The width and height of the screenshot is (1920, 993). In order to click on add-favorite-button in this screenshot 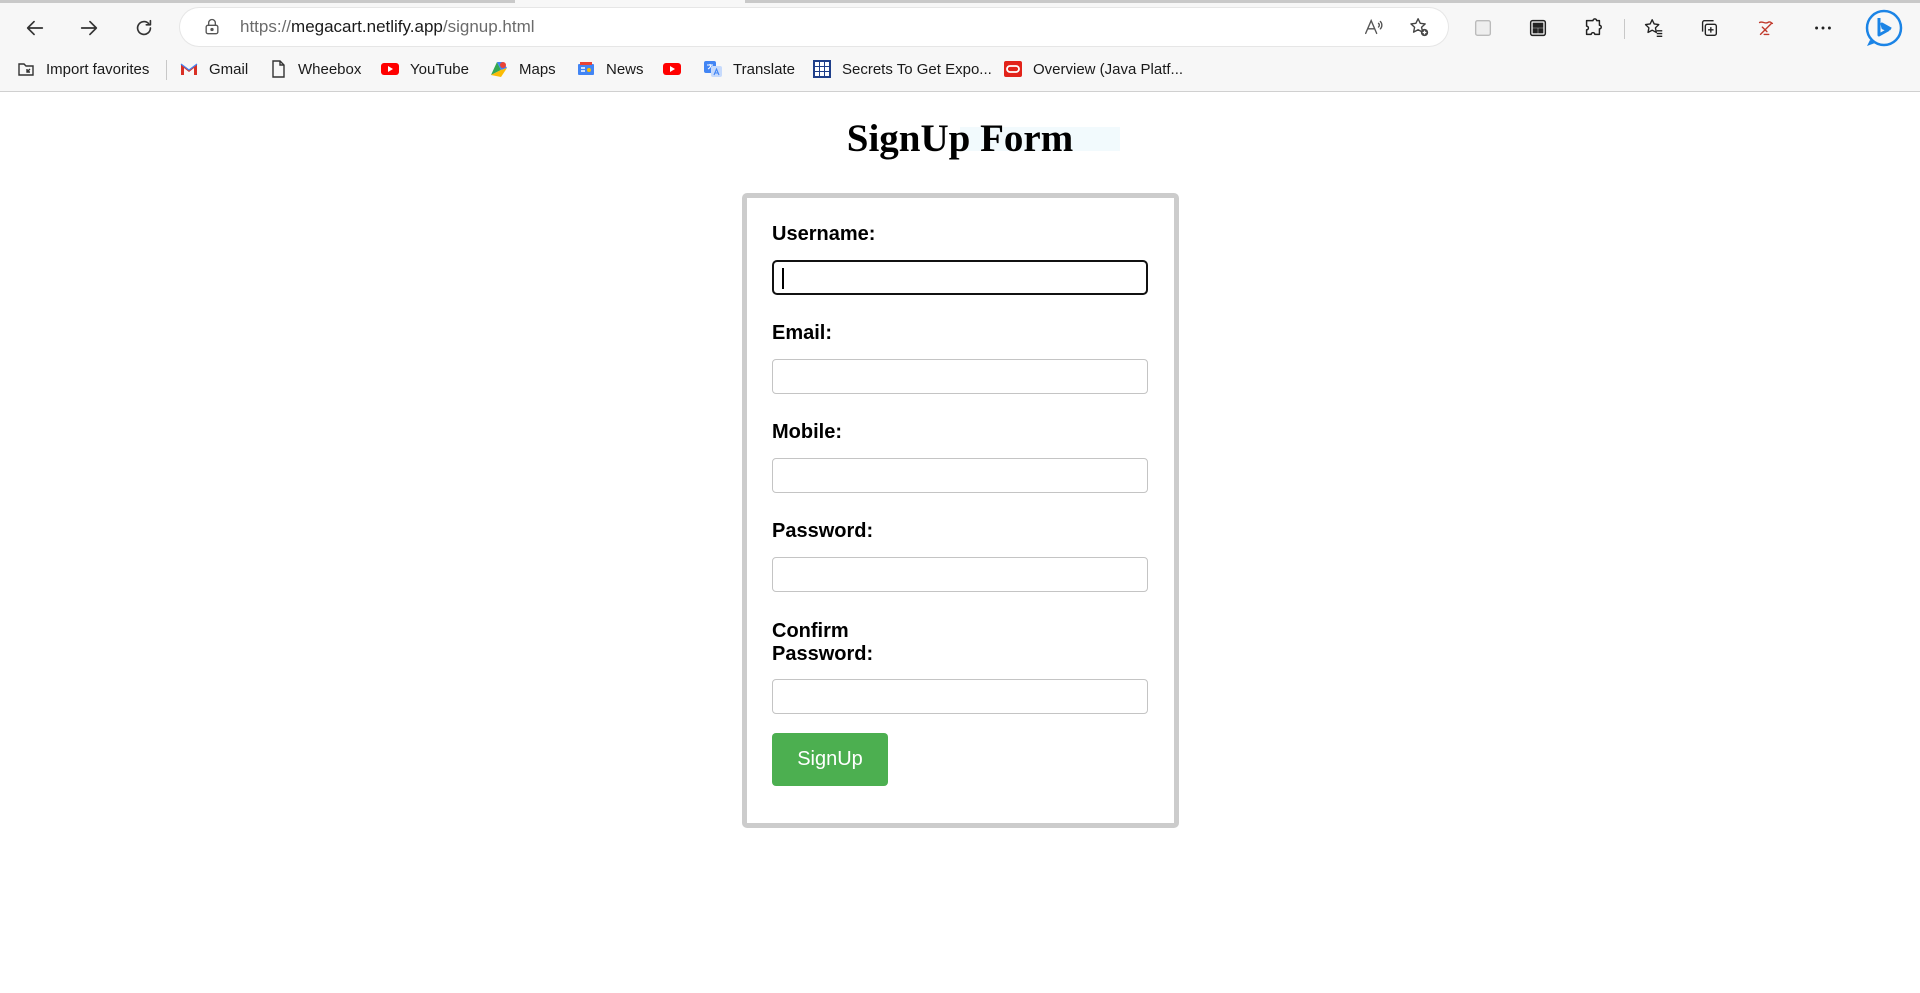, I will do `click(1419, 27)`.